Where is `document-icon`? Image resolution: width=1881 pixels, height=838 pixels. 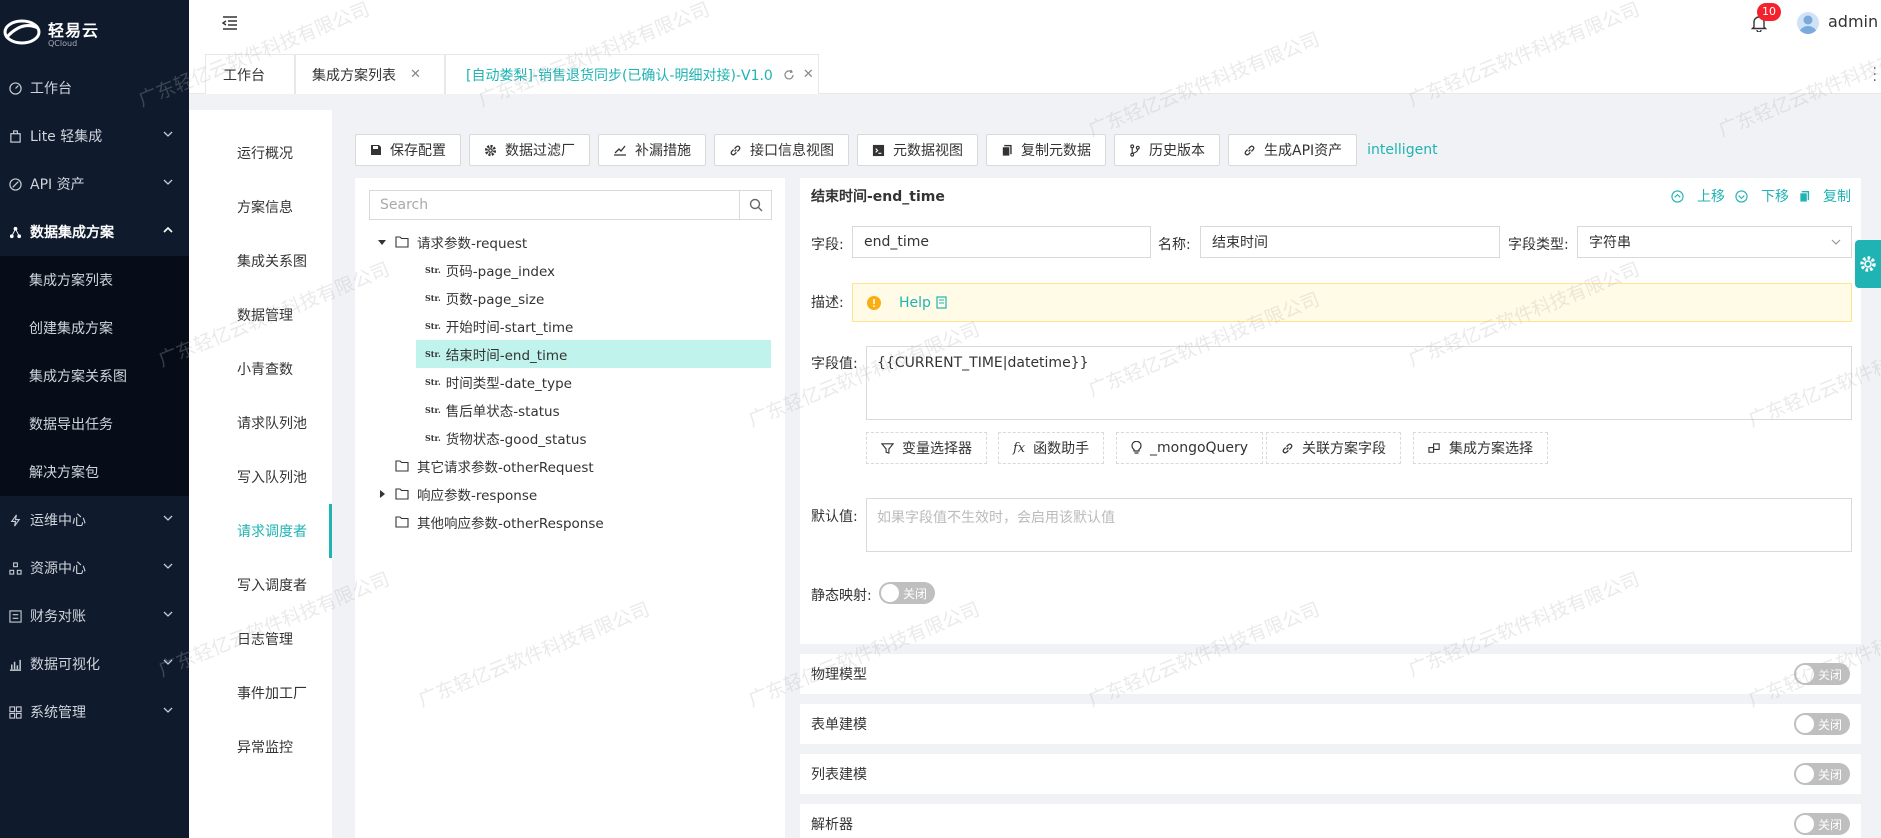
document-icon is located at coordinates (941, 302).